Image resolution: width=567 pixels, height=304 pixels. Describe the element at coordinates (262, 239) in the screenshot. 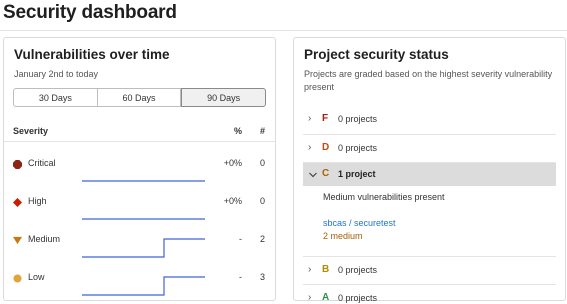

I see `severity-count: 2` at that location.